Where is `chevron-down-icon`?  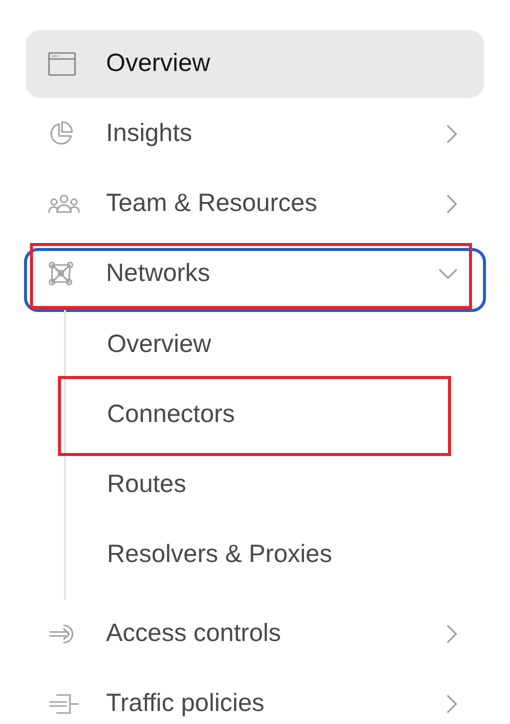 chevron-down-icon is located at coordinates (448, 274).